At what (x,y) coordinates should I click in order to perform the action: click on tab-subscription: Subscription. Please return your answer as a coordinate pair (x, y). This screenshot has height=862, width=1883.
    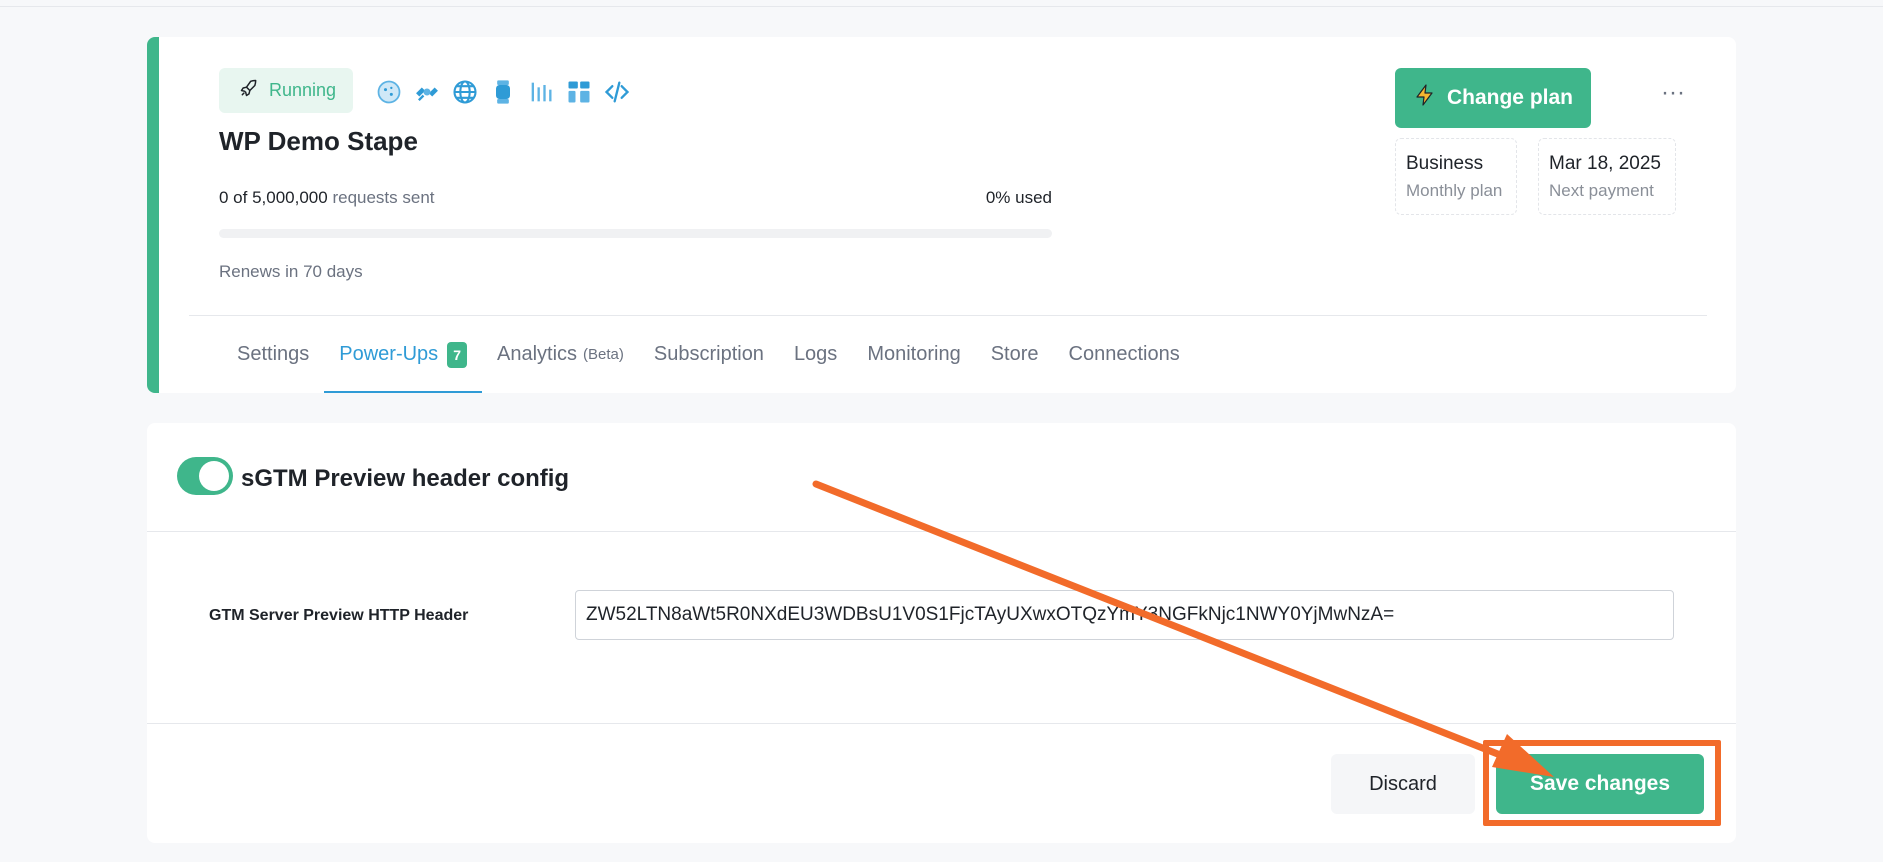
    Looking at the image, I should click on (709, 354).